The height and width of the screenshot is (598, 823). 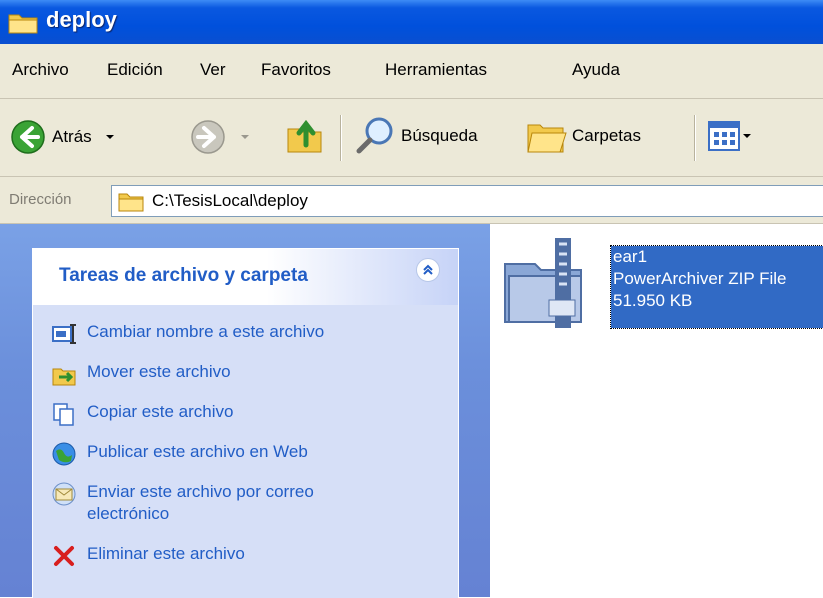 I want to click on task-label: Publicar este archivo en Web, so click(x=197, y=451).